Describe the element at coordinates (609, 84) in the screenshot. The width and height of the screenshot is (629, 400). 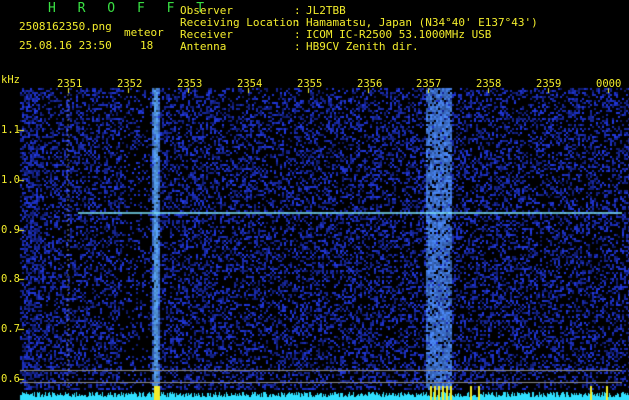
I see `time-tick: 0000` at that location.